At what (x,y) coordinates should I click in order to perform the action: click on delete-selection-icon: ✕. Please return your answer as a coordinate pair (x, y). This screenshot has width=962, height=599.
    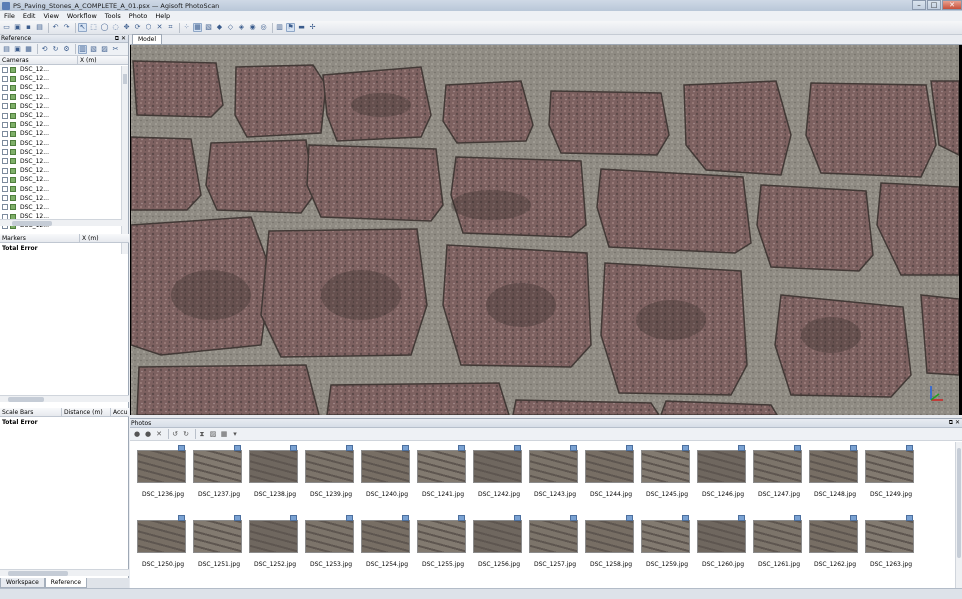
    Looking at the image, I should click on (159, 27).